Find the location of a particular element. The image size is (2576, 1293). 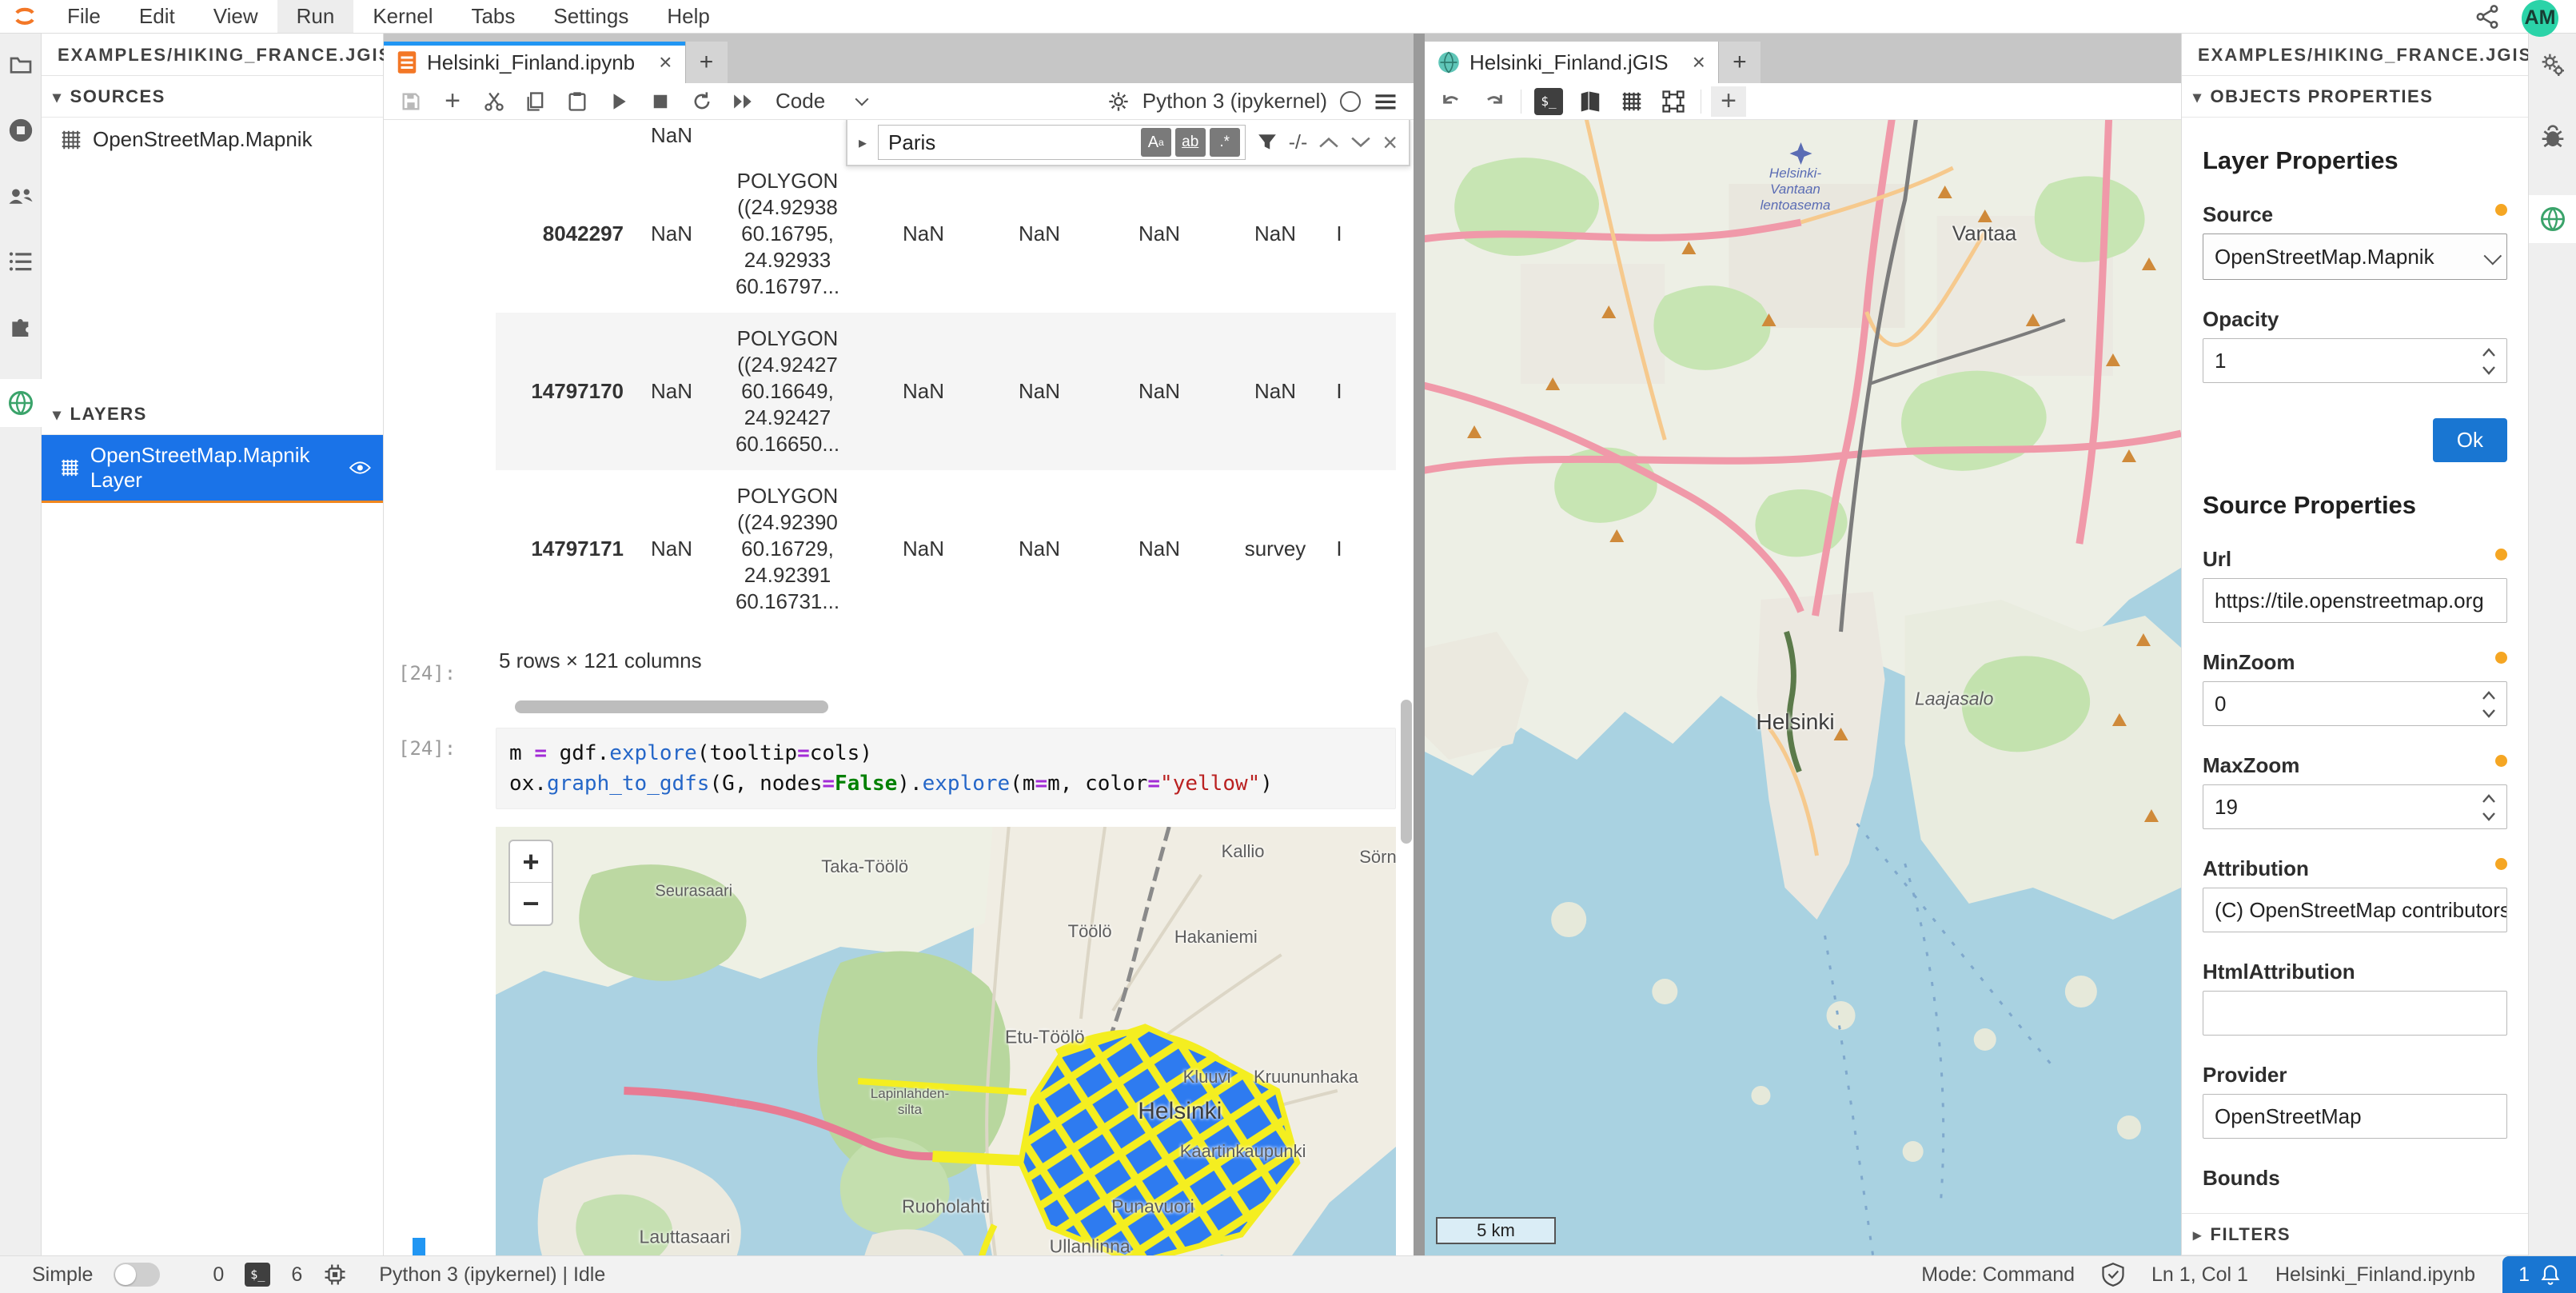

objects-properties-header: ▾ OBJECTS PROPERTIES is located at coordinates (2355, 97).